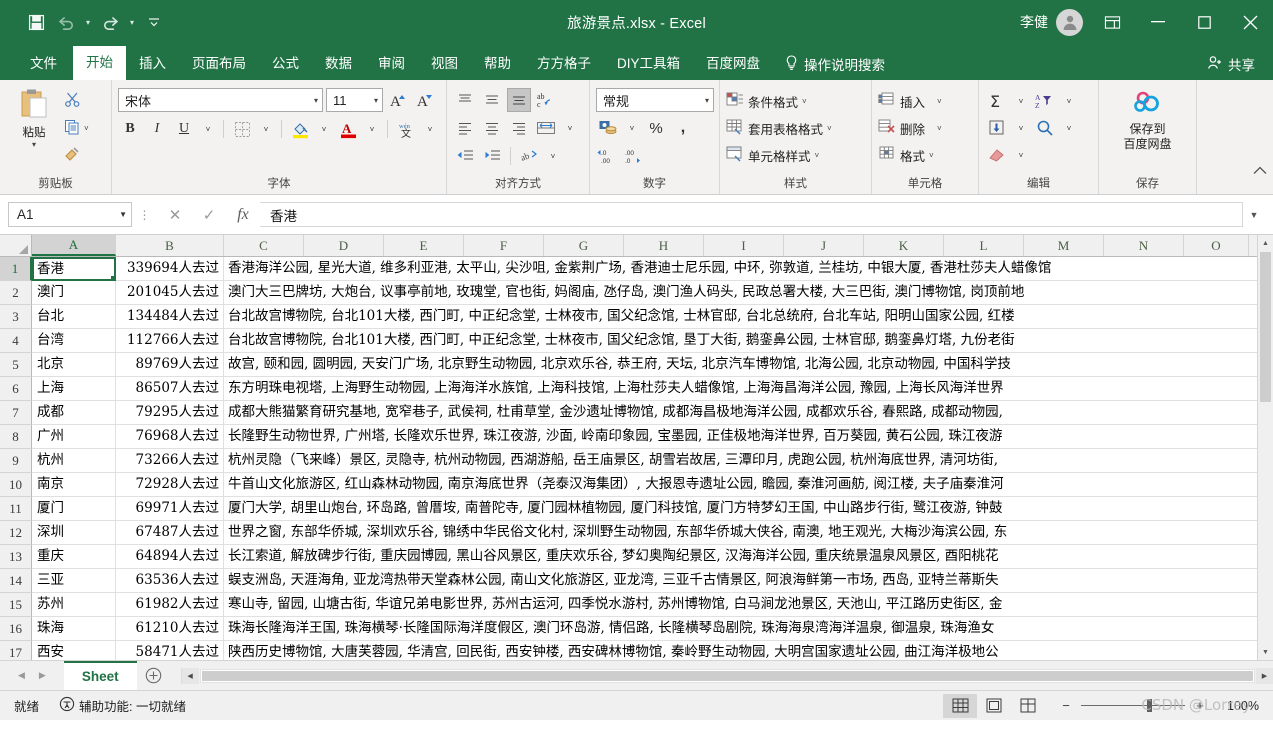 The width and height of the screenshot is (1273, 747). What do you see at coordinates (16, 557) in the screenshot?
I see `row-header-13: 13` at bounding box center [16, 557].